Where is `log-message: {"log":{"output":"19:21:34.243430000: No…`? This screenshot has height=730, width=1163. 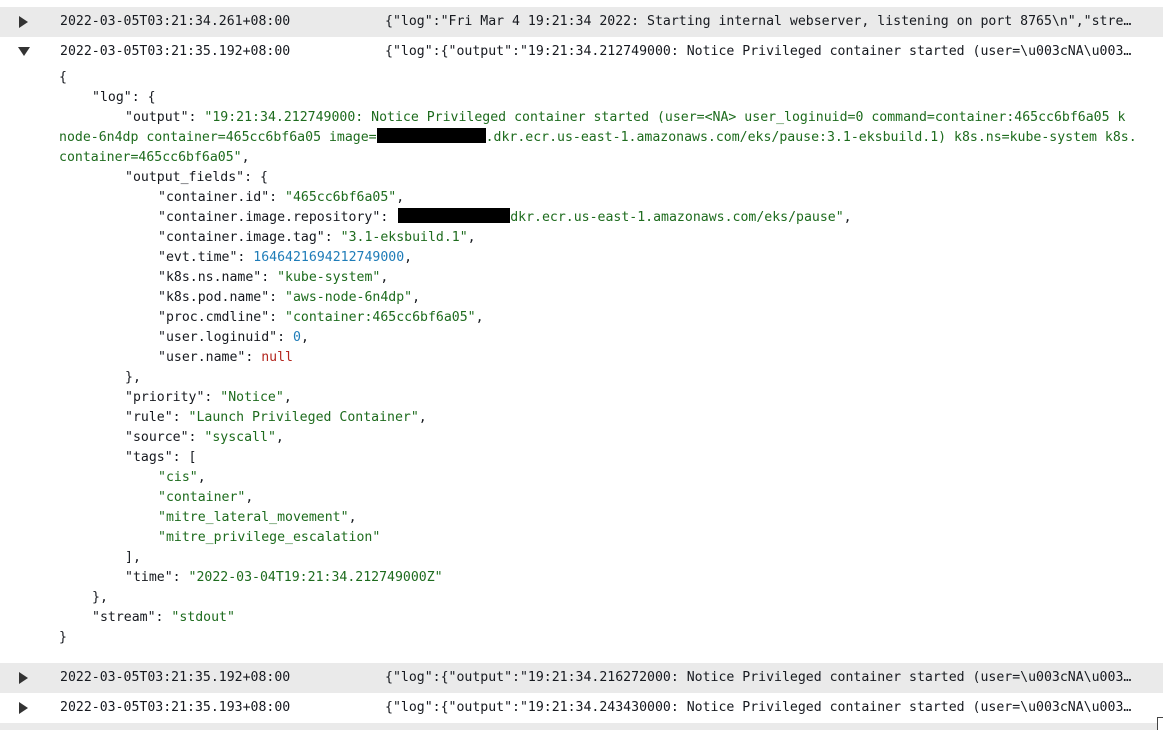
log-message: {"log":{"output":"19:21:34.243430000: No… is located at coordinates (758, 707).